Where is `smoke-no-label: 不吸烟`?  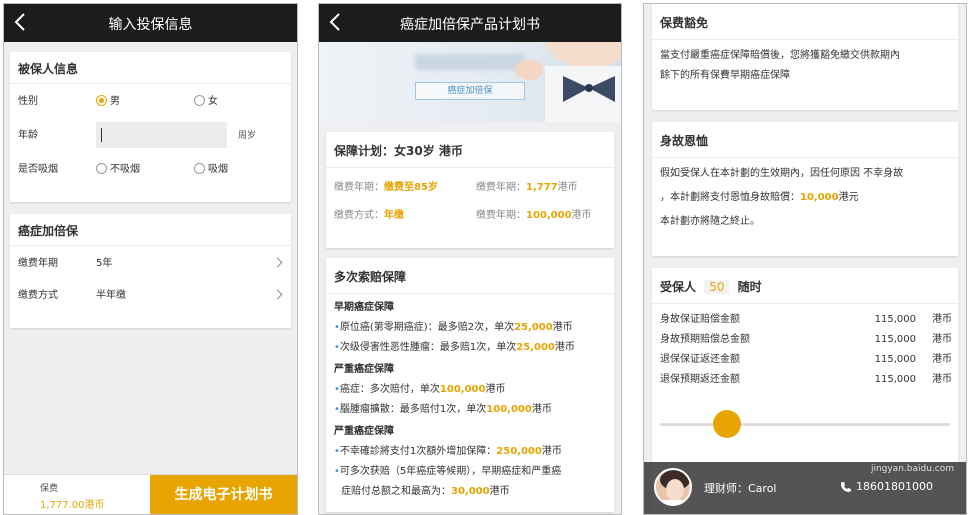
smoke-no-label: 不吸烟 is located at coordinates (125, 169).